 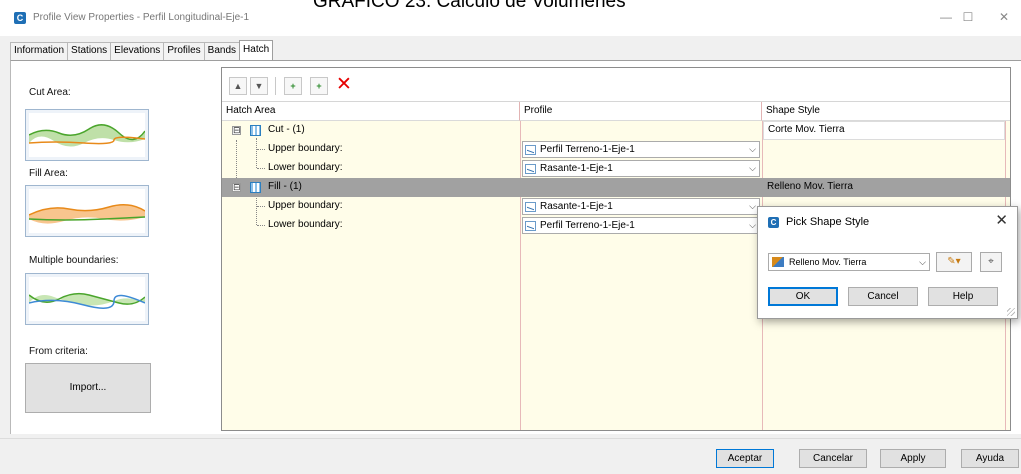 What do you see at coordinates (510, 438) in the screenshot?
I see `footer-divider` at bounding box center [510, 438].